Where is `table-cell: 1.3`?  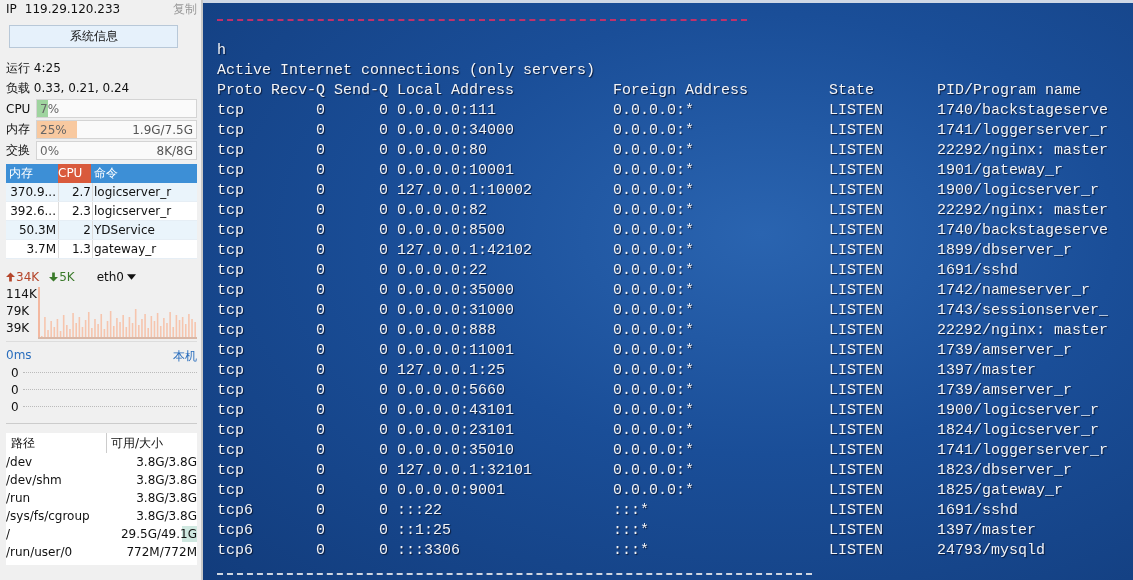
table-cell: 1.3 is located at coordinates (76, 249).